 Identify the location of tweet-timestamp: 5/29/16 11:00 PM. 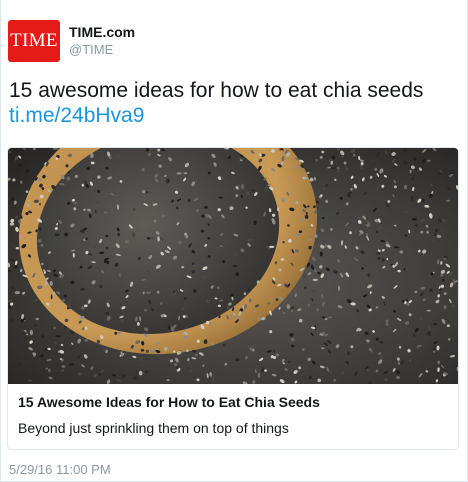
(60, 469).